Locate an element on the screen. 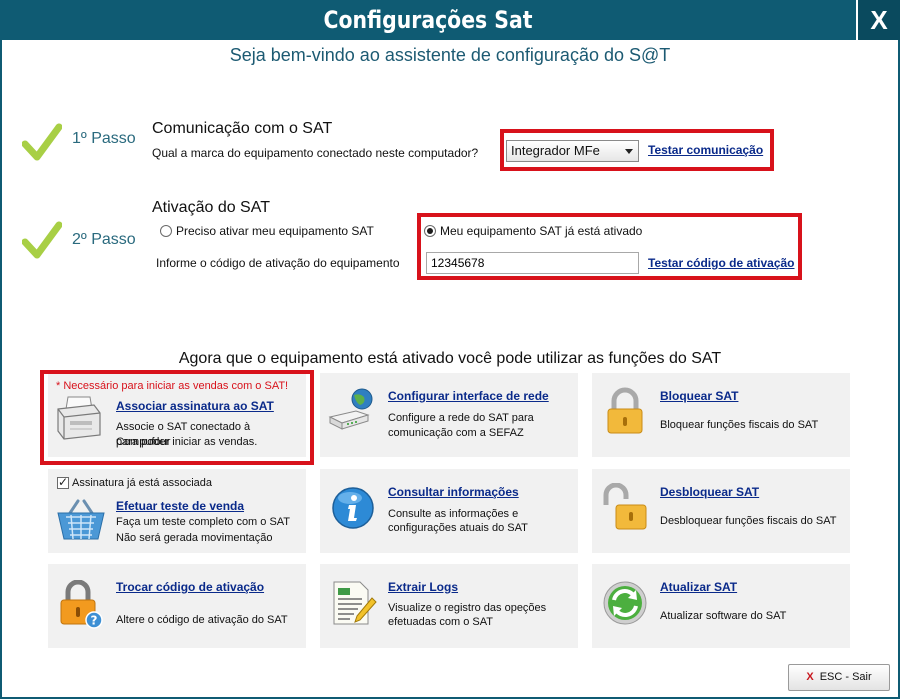  info-icon is located at coordinates (353, 508).